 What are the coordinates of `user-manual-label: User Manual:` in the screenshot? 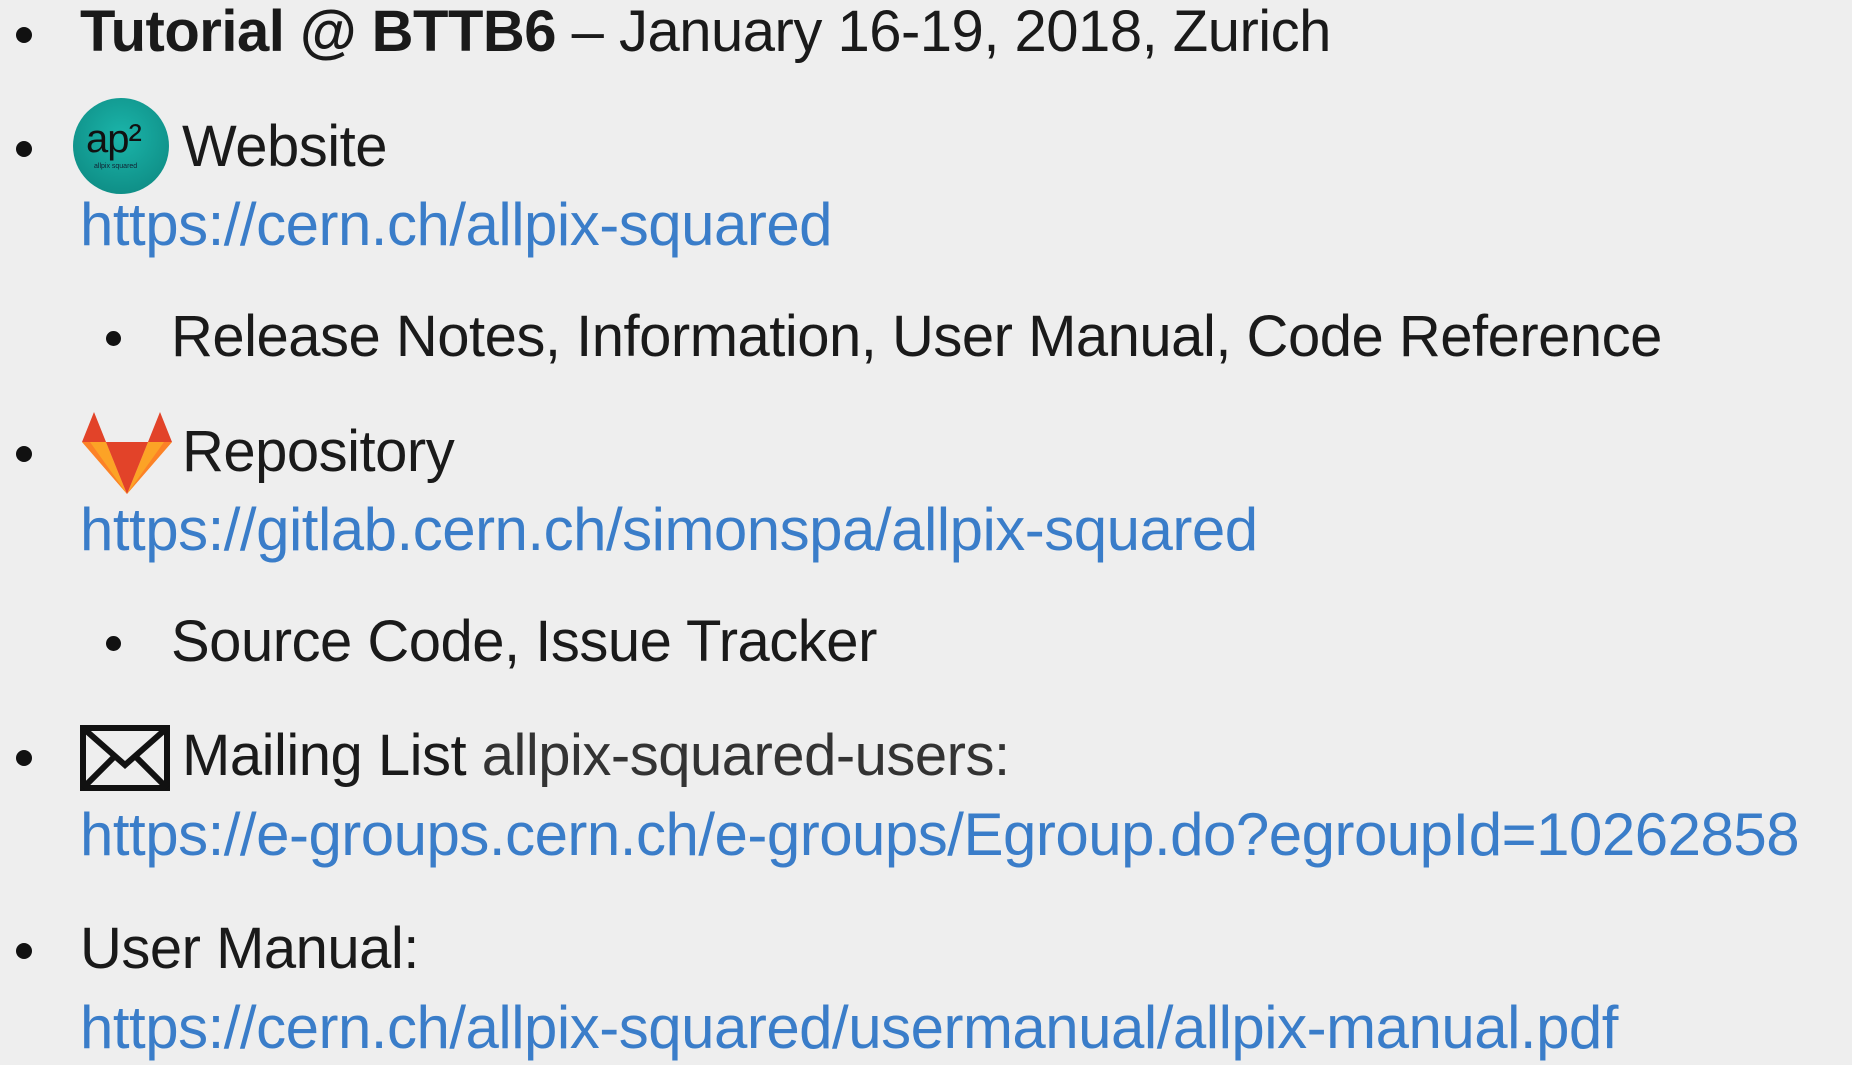 It's located at (249, 948).